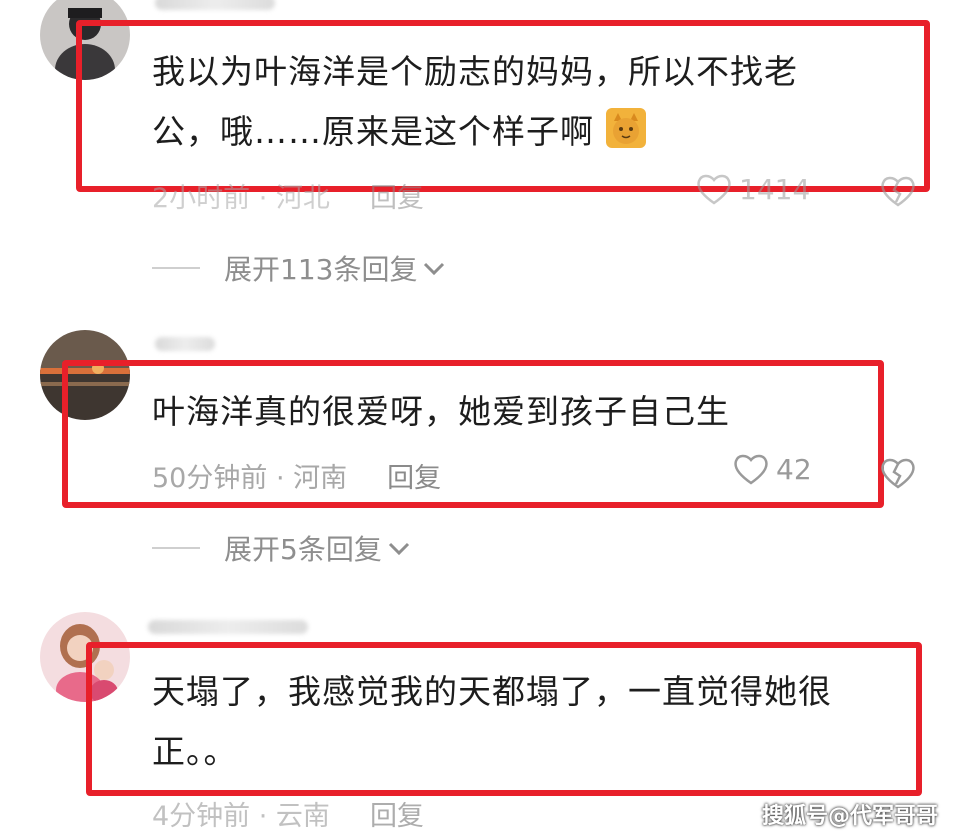  What do you see at coordinates (625, 128) in the screenshot?
I see `cat-emoji-icon` at bounding box center [625, 128].